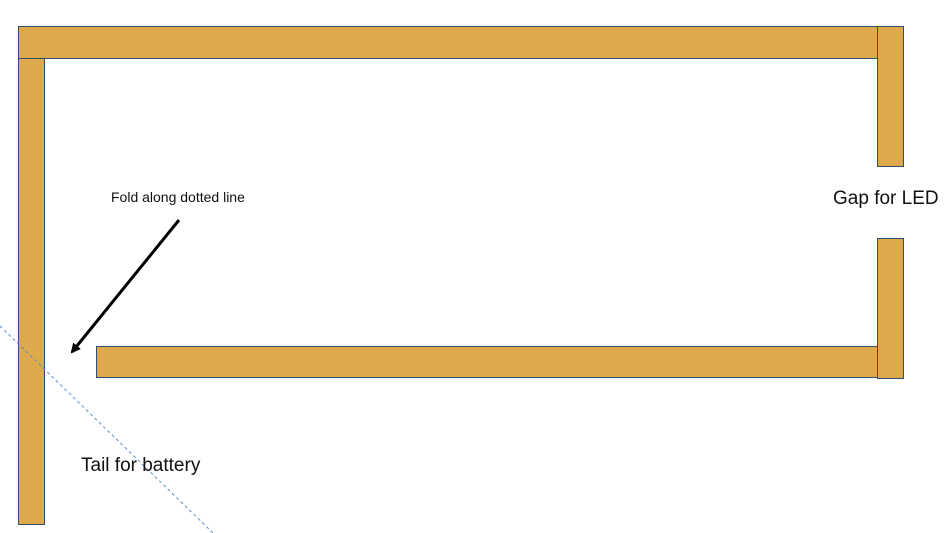 Image resolution: width=951 pixels, height=533 pixels. I want to click on right-upper-strip, so click(890, 96).